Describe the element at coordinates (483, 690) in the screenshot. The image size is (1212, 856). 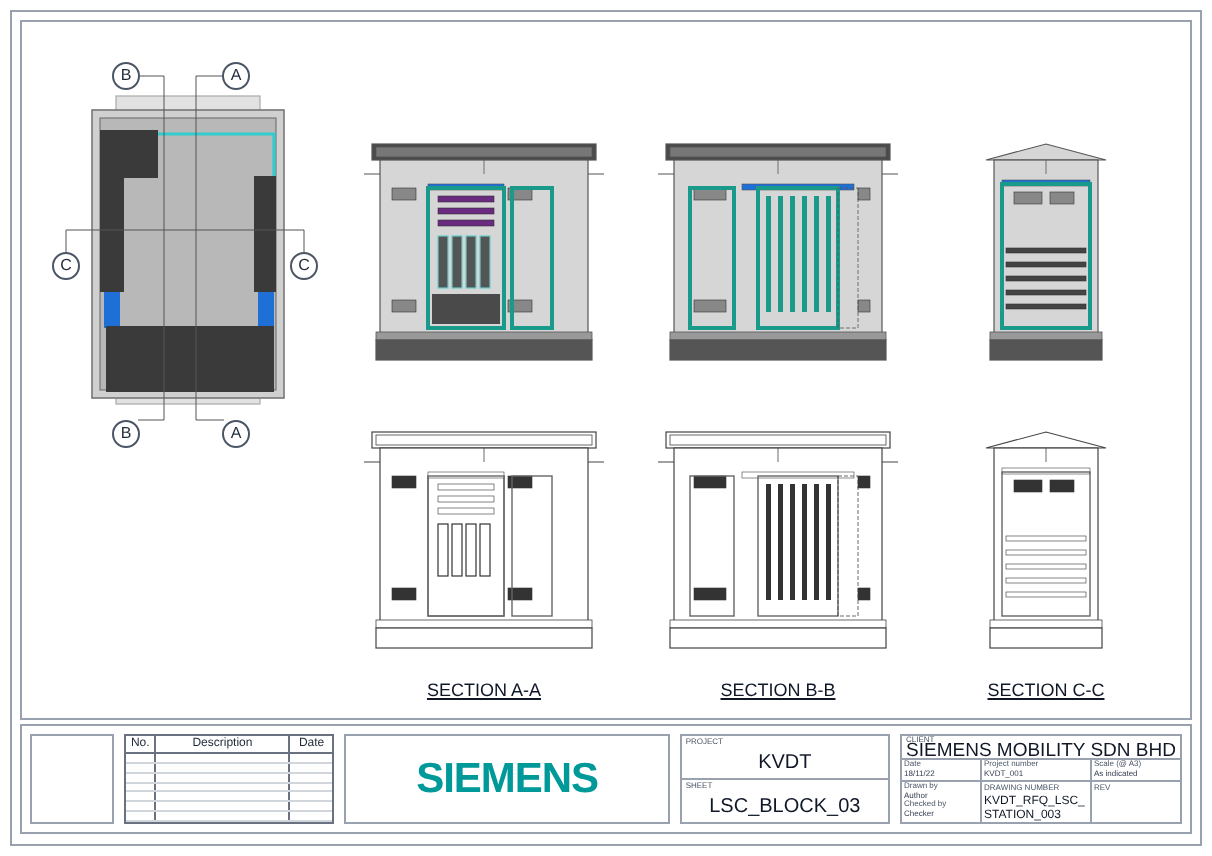
I see `section-title: SECTION A-A` at that location.